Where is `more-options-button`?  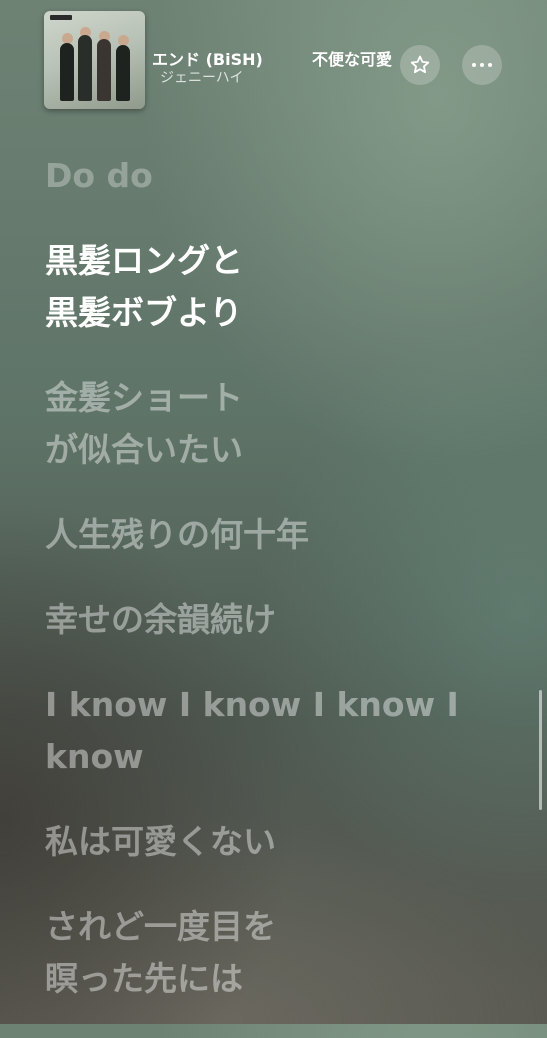 more-options-button is located at coordinates (482, 65).